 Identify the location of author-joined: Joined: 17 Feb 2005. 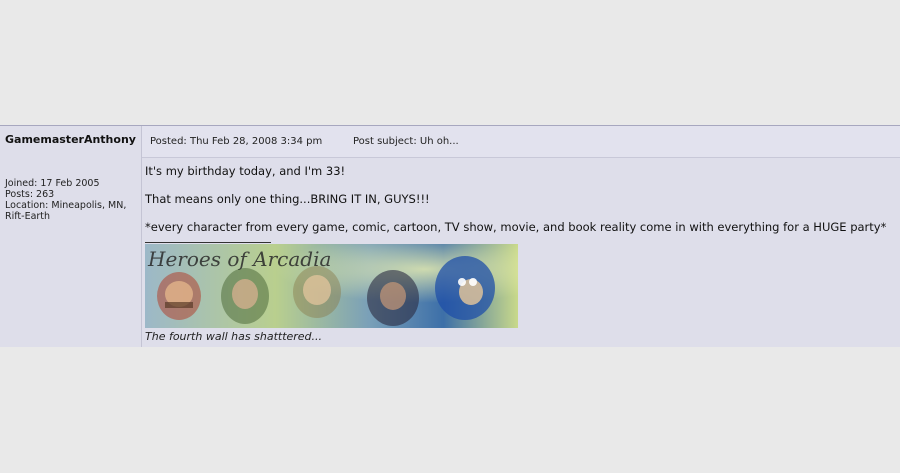
(52, 183).